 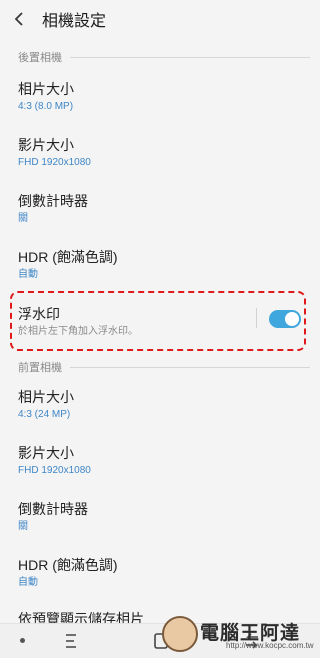 I want to click on setting-rear-timer: 倒數計時器 關, so click(x=160, y=209).